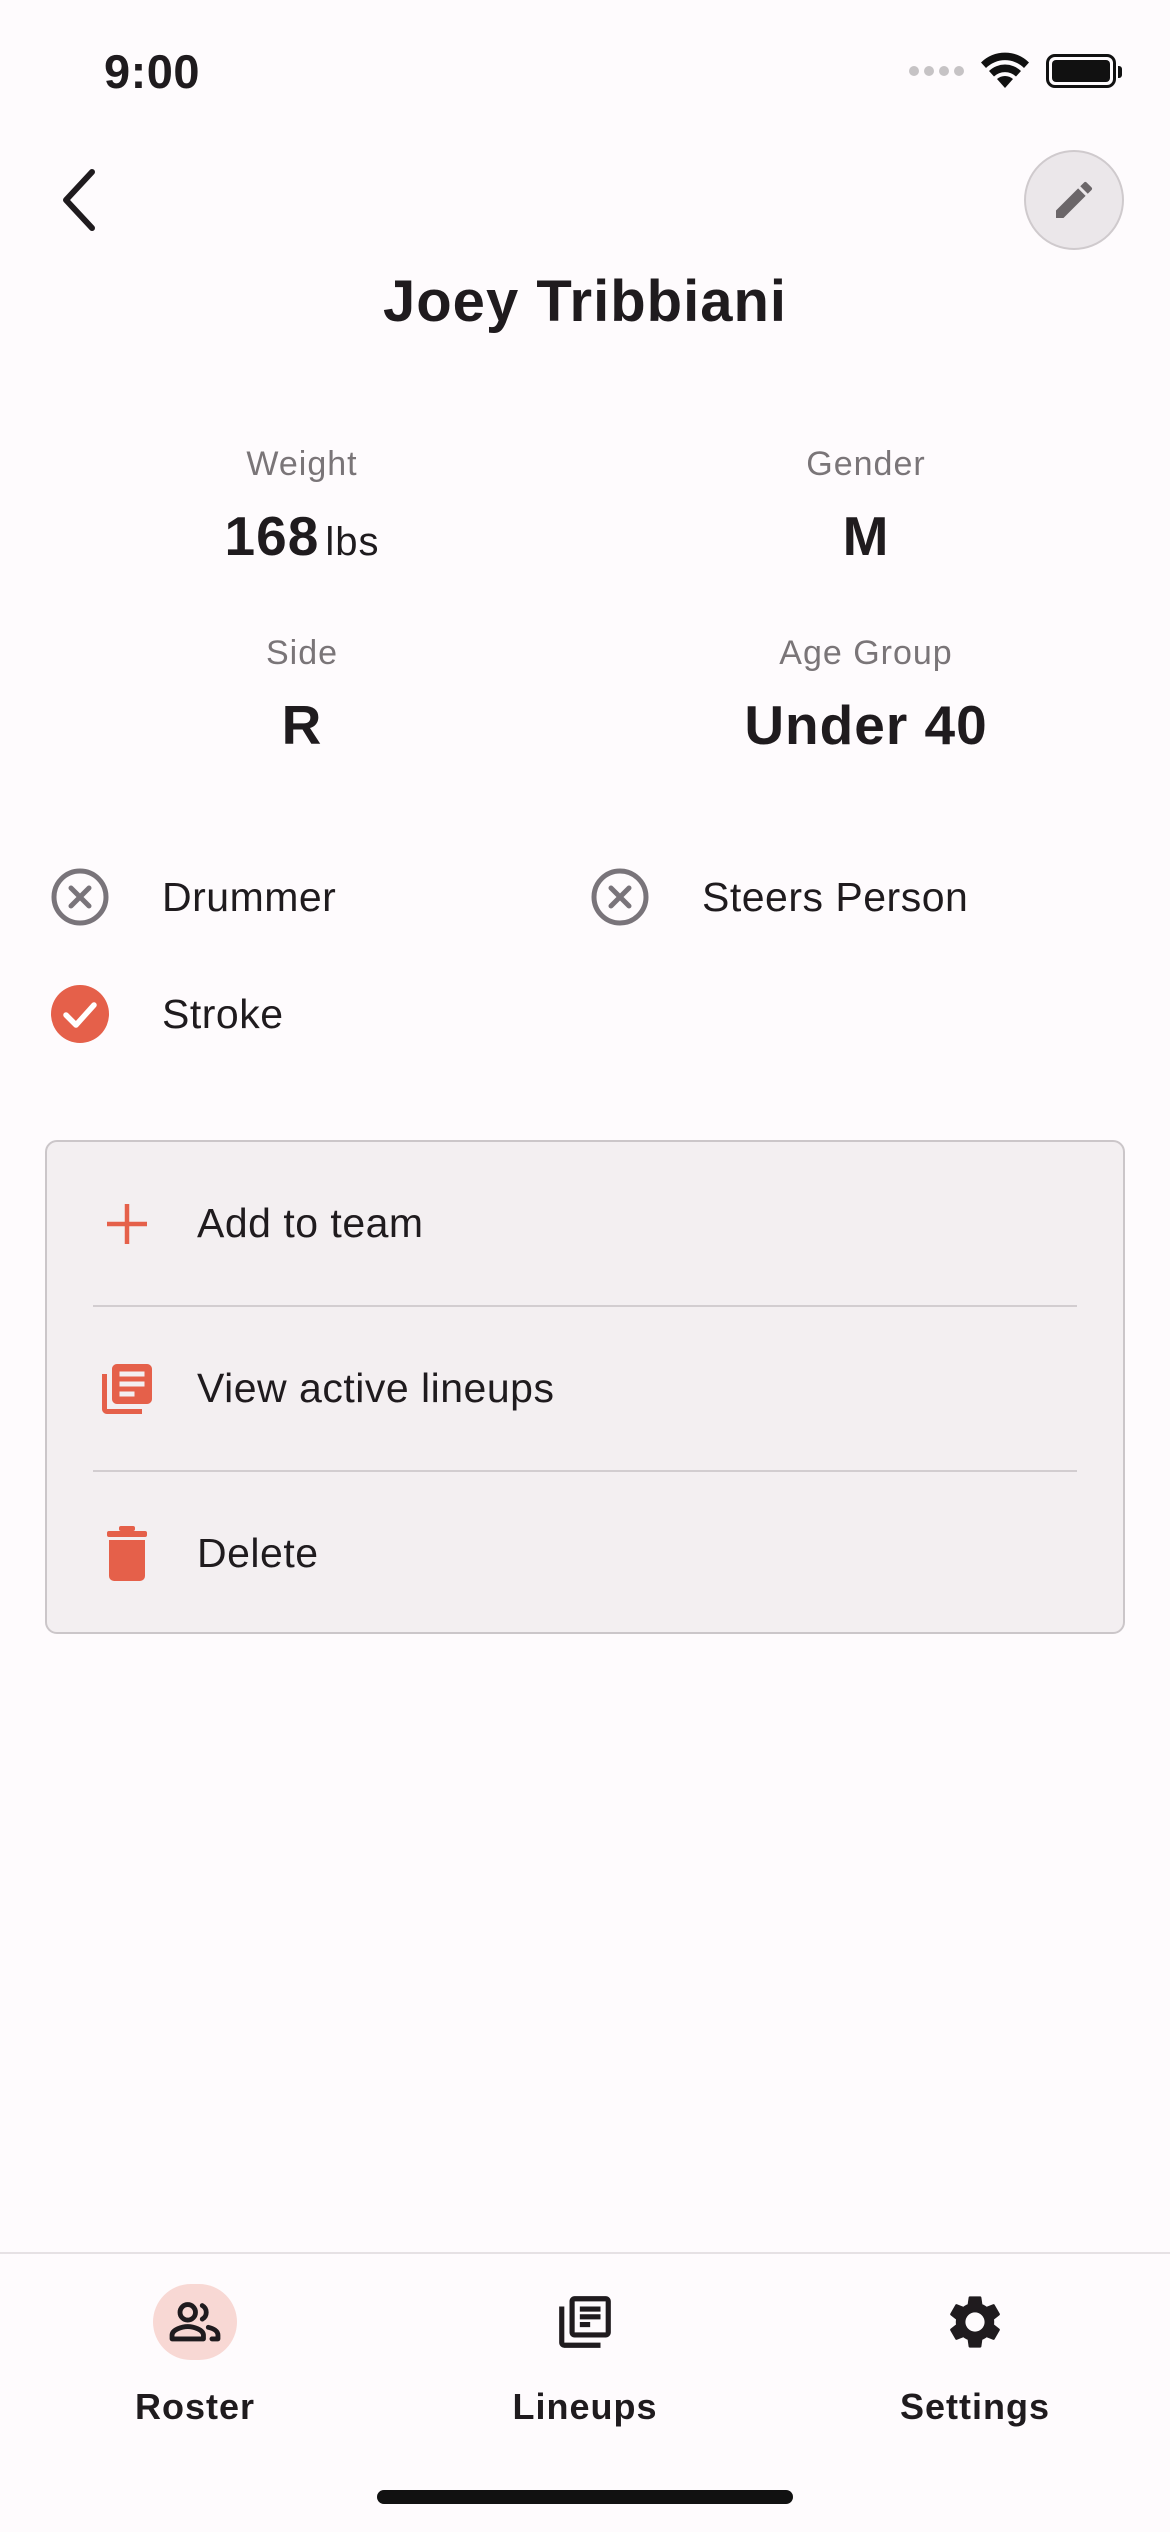 The width and height of the screenshot is (1170, 2532). What do you see at coordinates (866, 464) in the screenshot?
I see `stat-label: Gender` at bounding box center [866, 464].